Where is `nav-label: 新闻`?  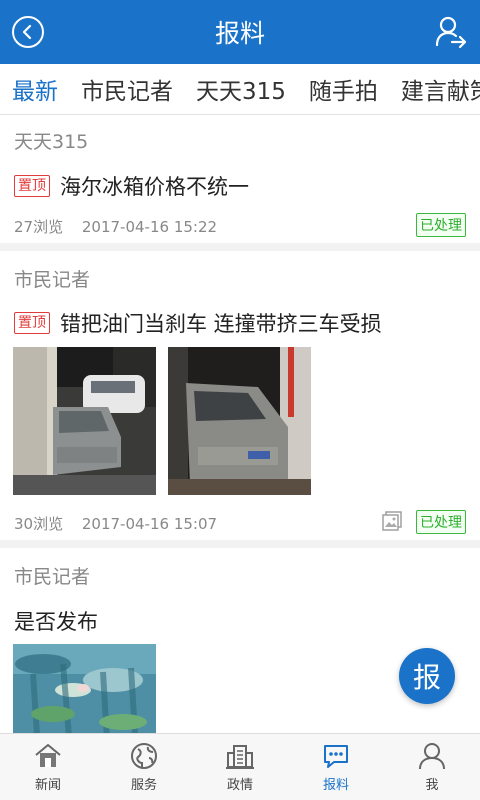
nav-label: 新闻 is located at coordinates (47, 785).